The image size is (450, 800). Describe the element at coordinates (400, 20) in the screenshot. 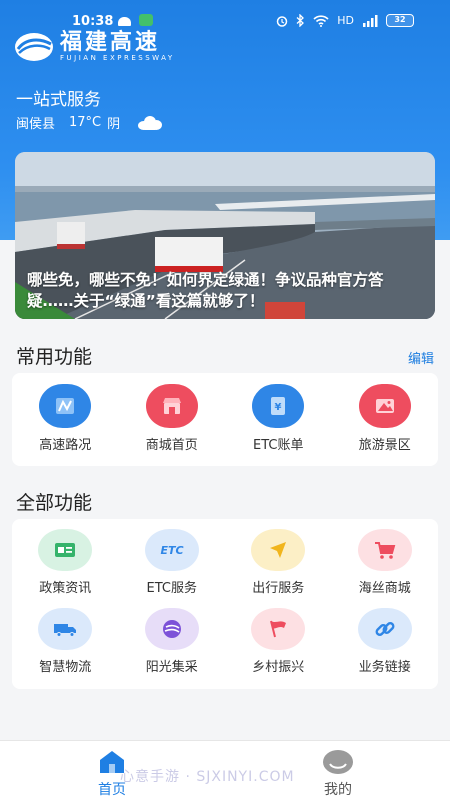

I see `battery-indicator: 32` at that location.